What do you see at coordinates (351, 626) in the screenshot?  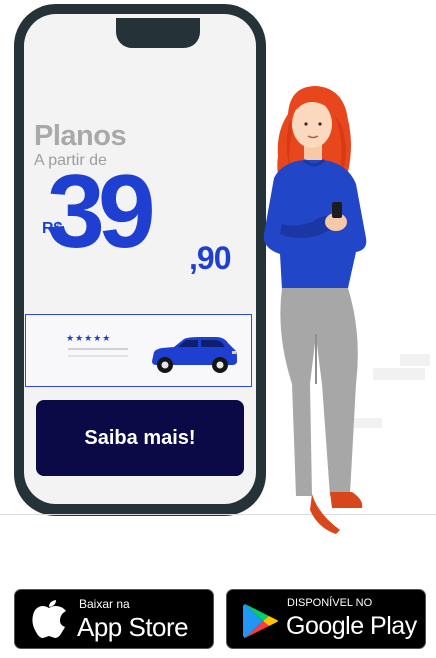 I see `google-play-name: Google Play` at bounding box center [351, 626].